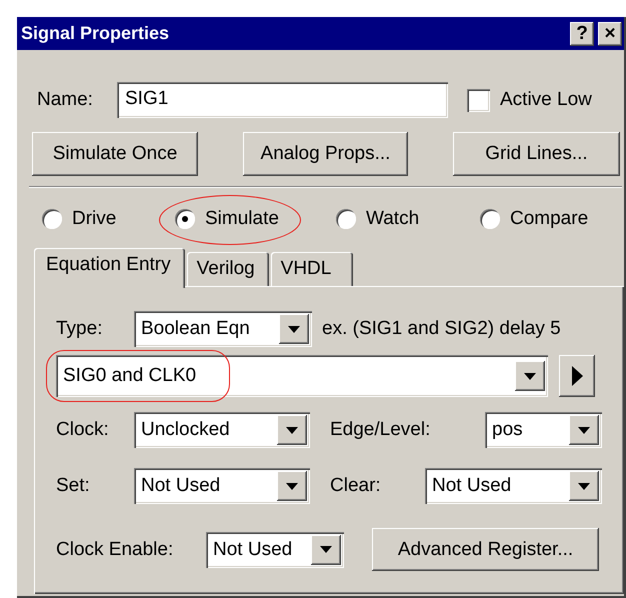 The height and width of the screenshot is (598, 626). I want to click on radio-label: Simulate, so click(242, 219).